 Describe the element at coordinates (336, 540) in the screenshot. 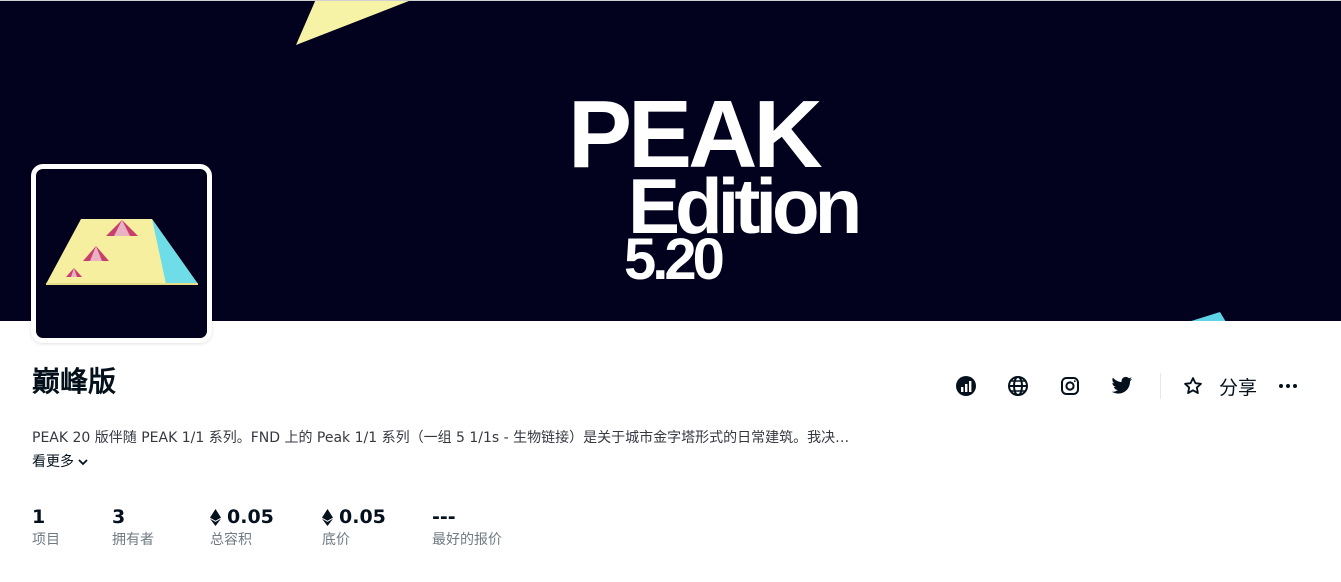

I see `stat-floor-price-label: 底价` at that location.